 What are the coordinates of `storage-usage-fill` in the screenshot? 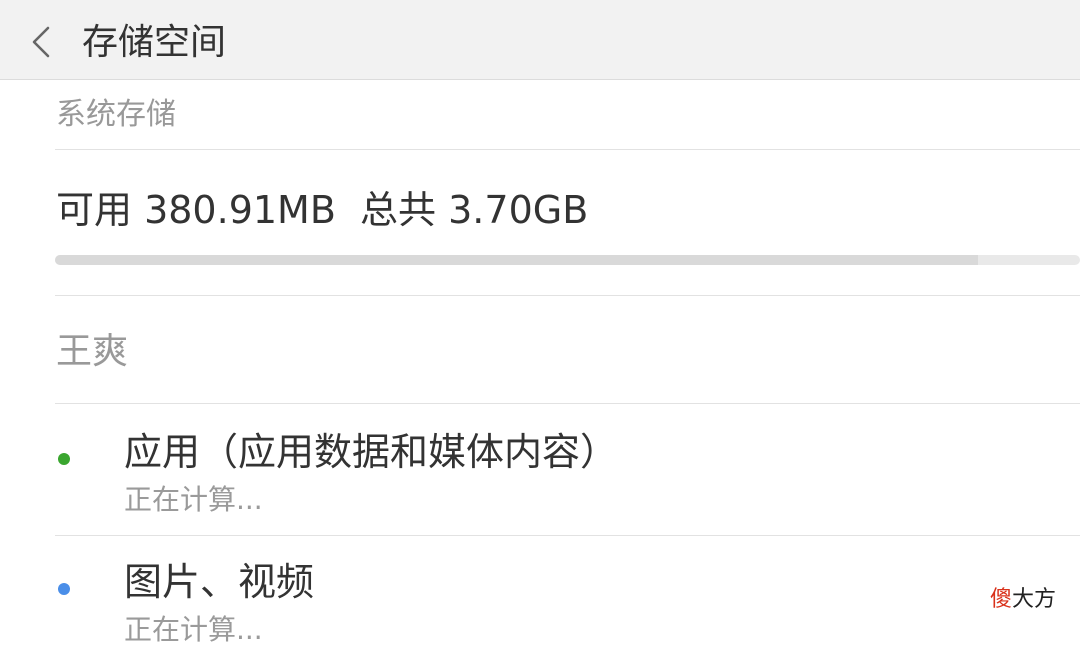 It's located at (516, 260).